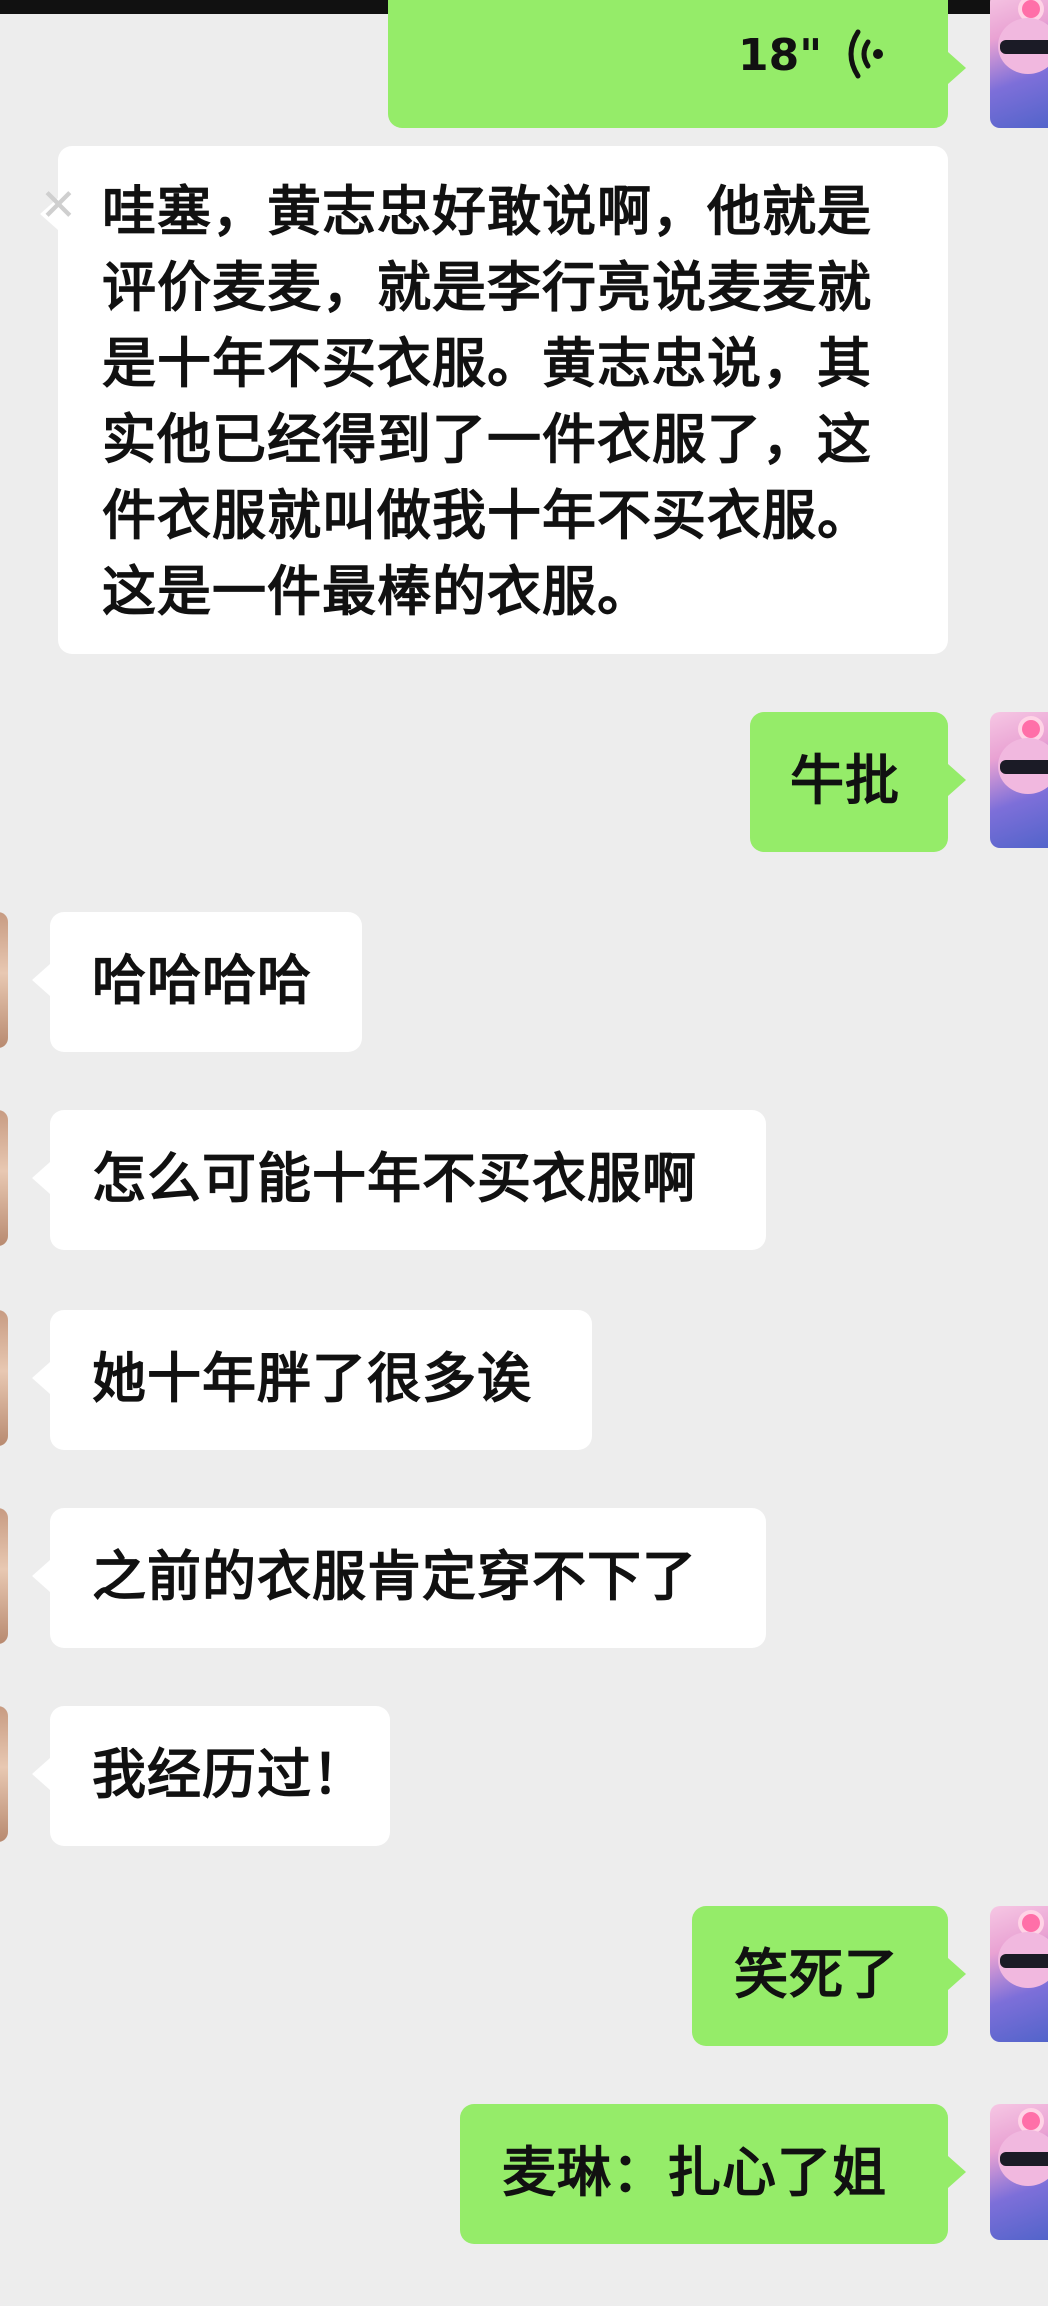  I want to click on message-text: 麦琳：扎心了姐, so click(694, 2172).